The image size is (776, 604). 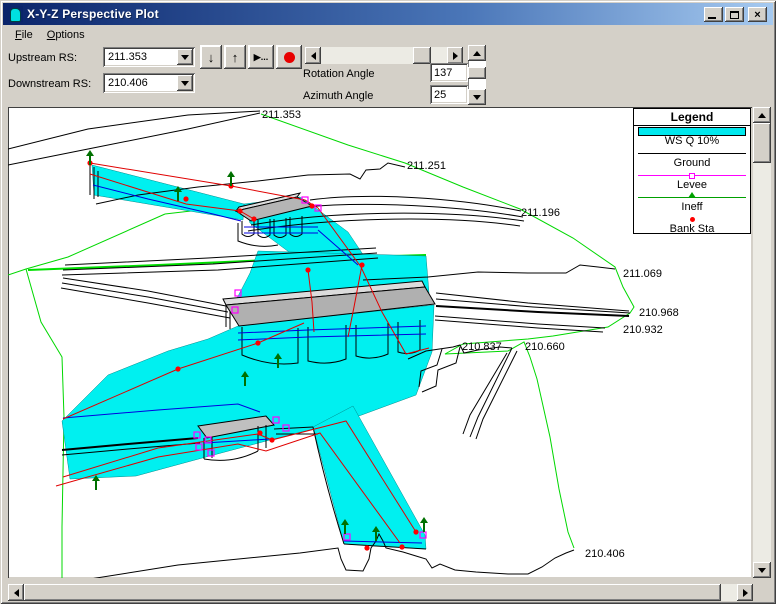 I want to click on upstream-rs-value: 211.353, so click(x=127, y=57).